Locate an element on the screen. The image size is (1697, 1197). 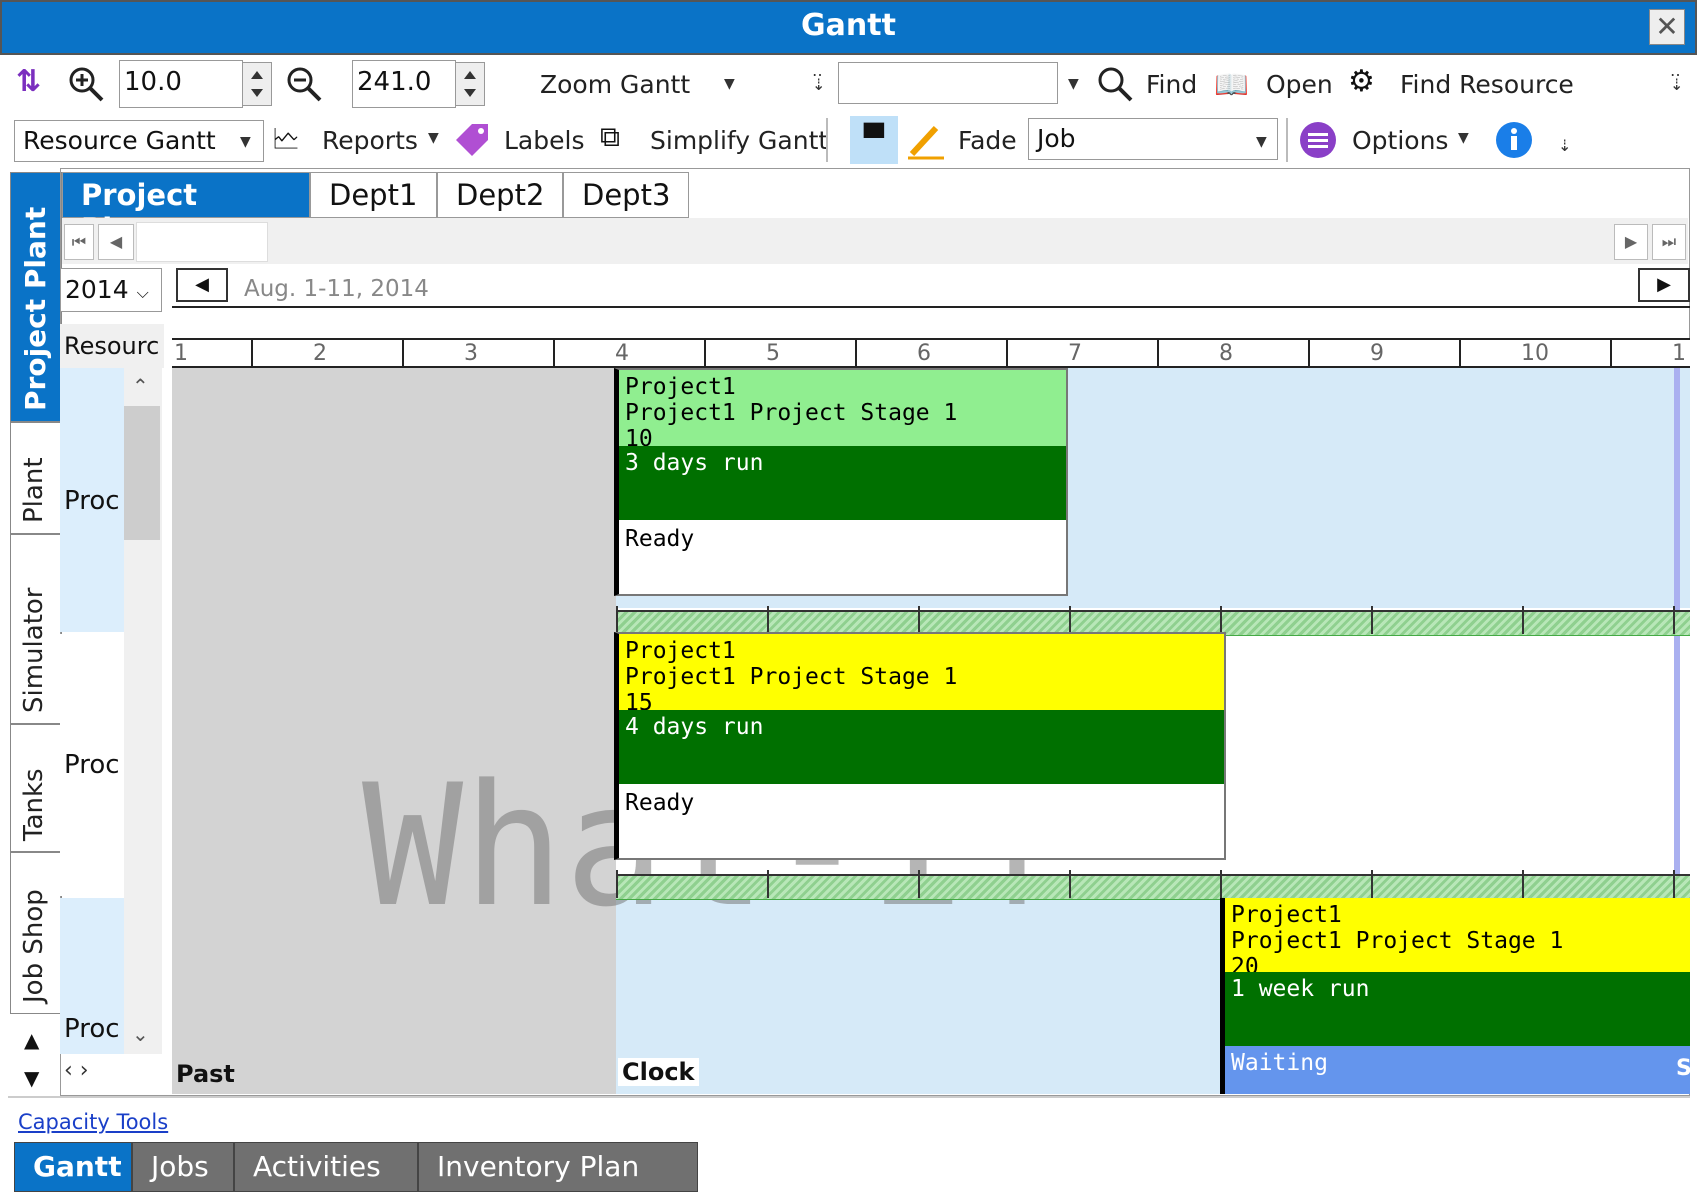
ruler-day-label: 10 is located at coordinates (1535, 353).